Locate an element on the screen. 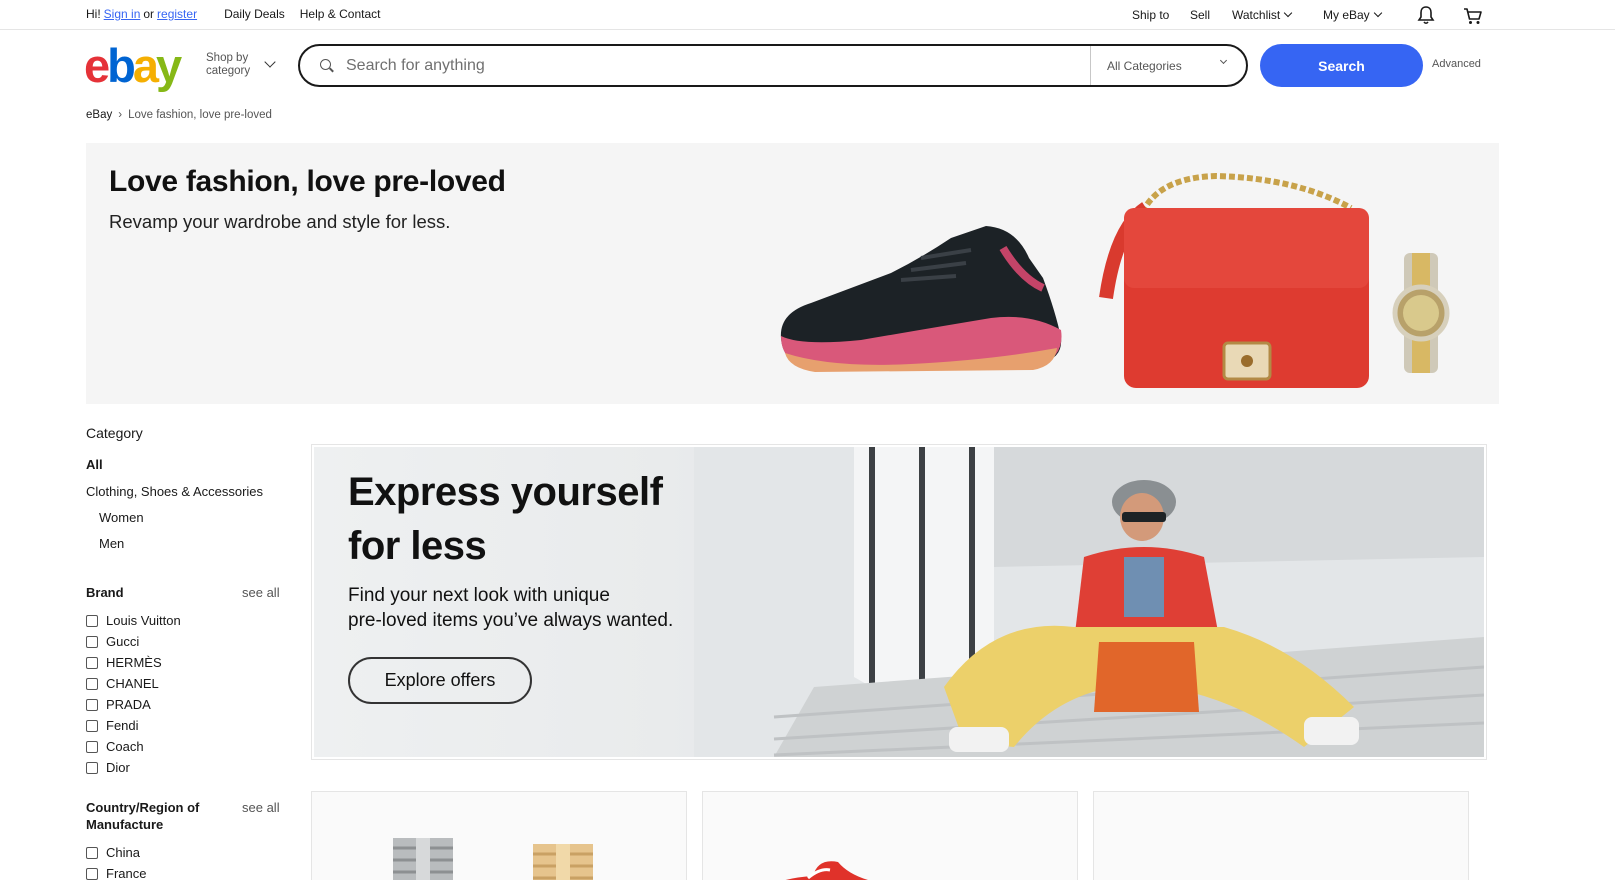 The width and height of the screenshot is (1615, 880). ship-to-link: Ship to is located at coordinates (1150, 15).